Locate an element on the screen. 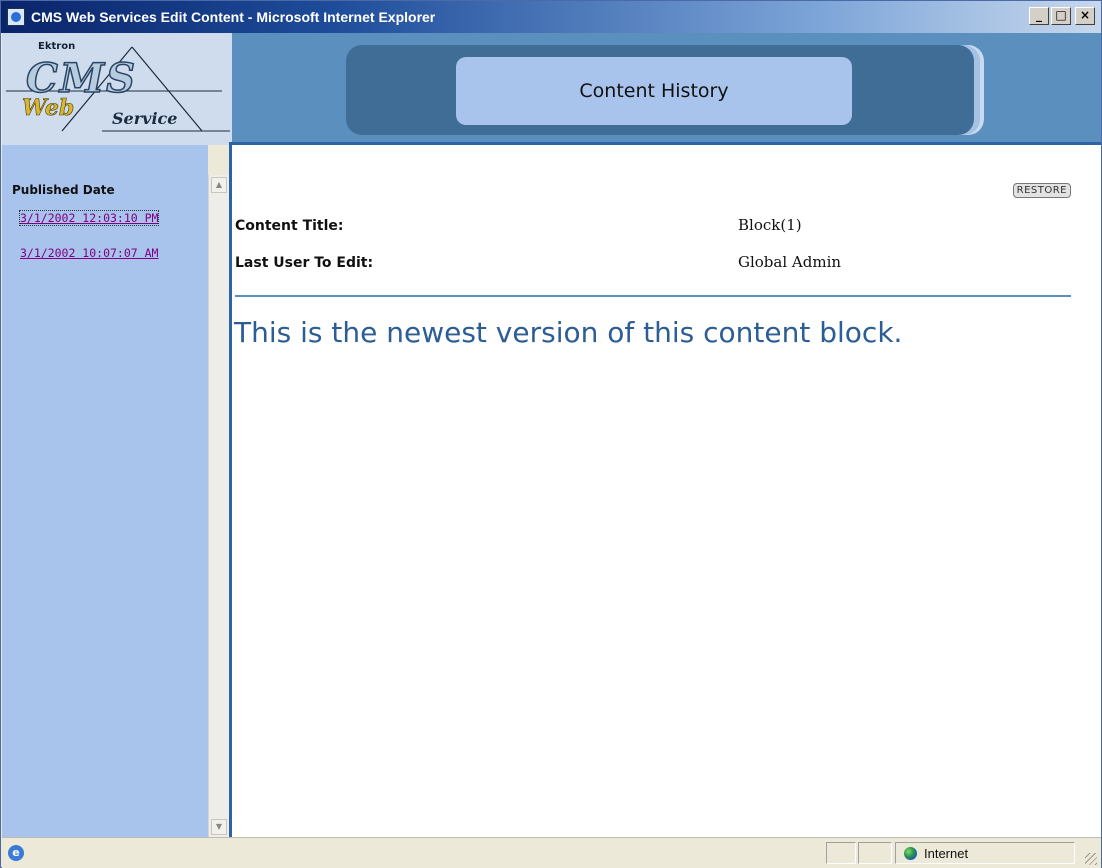 This screenshot has width=1102, height=868. minimize-button: _ is located at coordinates (1039, 16).